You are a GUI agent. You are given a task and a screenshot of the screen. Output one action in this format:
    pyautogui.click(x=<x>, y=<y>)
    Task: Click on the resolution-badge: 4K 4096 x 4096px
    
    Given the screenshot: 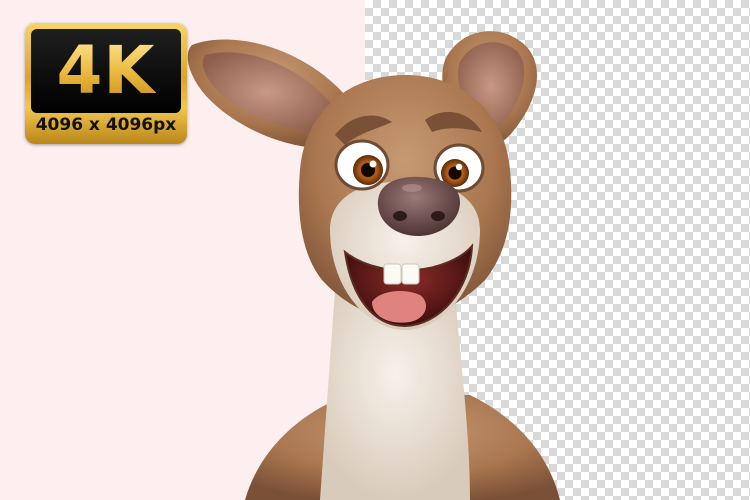 What is the action you would take?
    pyautogui.click(x=106, y=83)
    